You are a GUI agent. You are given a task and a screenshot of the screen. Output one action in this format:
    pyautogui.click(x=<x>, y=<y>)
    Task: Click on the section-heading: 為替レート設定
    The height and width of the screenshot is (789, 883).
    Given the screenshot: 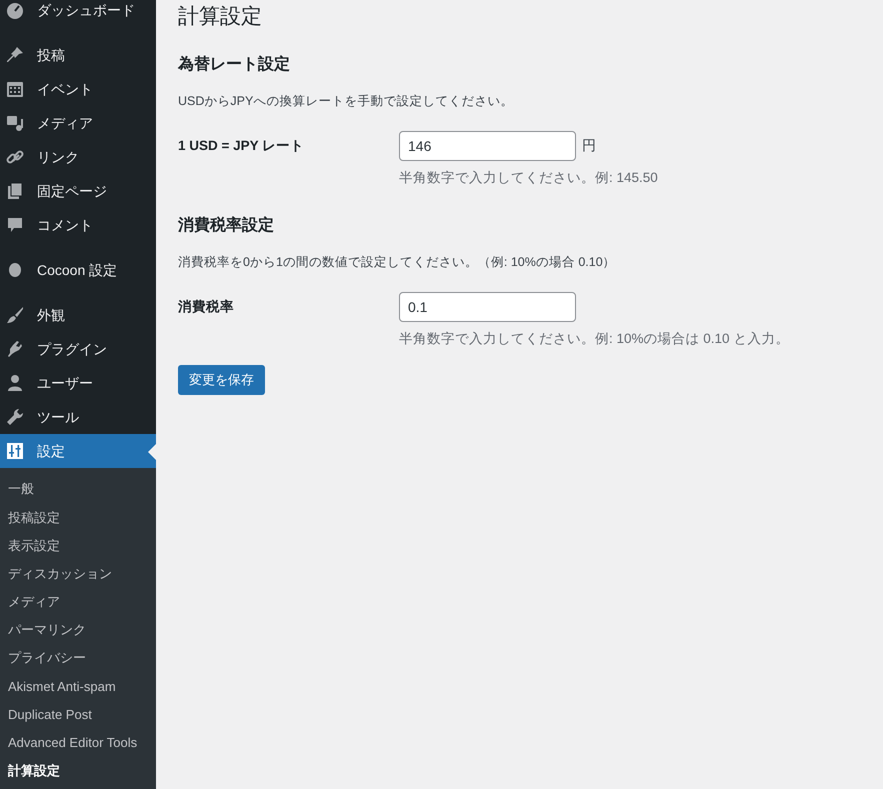 What is the action you would take?
    pyautogui.click(x=234, y=64)
    